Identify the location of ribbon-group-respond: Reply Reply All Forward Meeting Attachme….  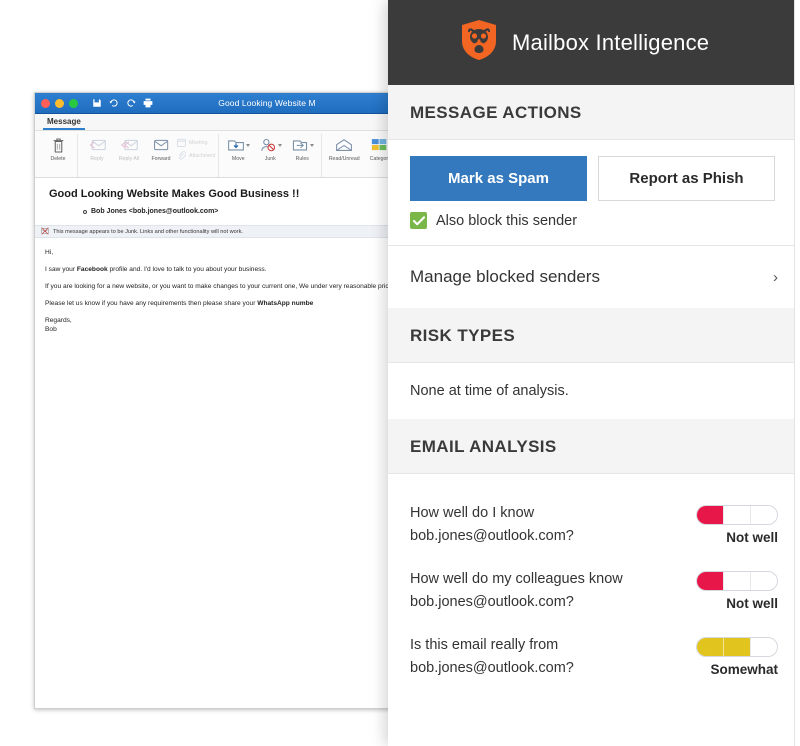
(147, 155).